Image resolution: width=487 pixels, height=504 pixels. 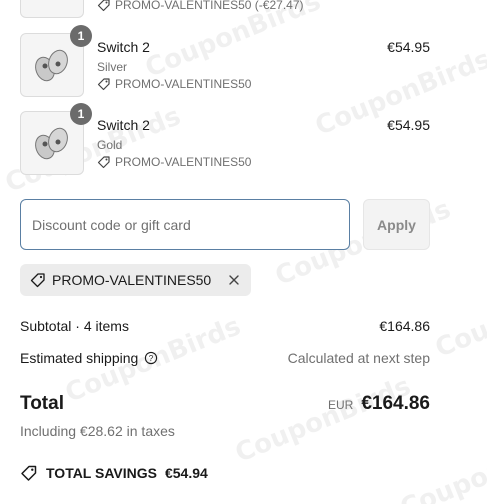 I want to click on subtotal-value: €164.86, so click(x=404, y=326).